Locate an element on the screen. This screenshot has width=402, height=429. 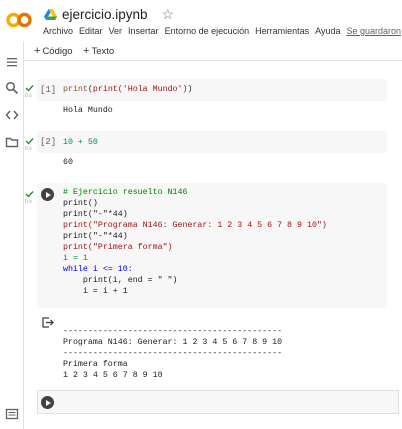
left-sidebar is located at coordinates (12, 235).